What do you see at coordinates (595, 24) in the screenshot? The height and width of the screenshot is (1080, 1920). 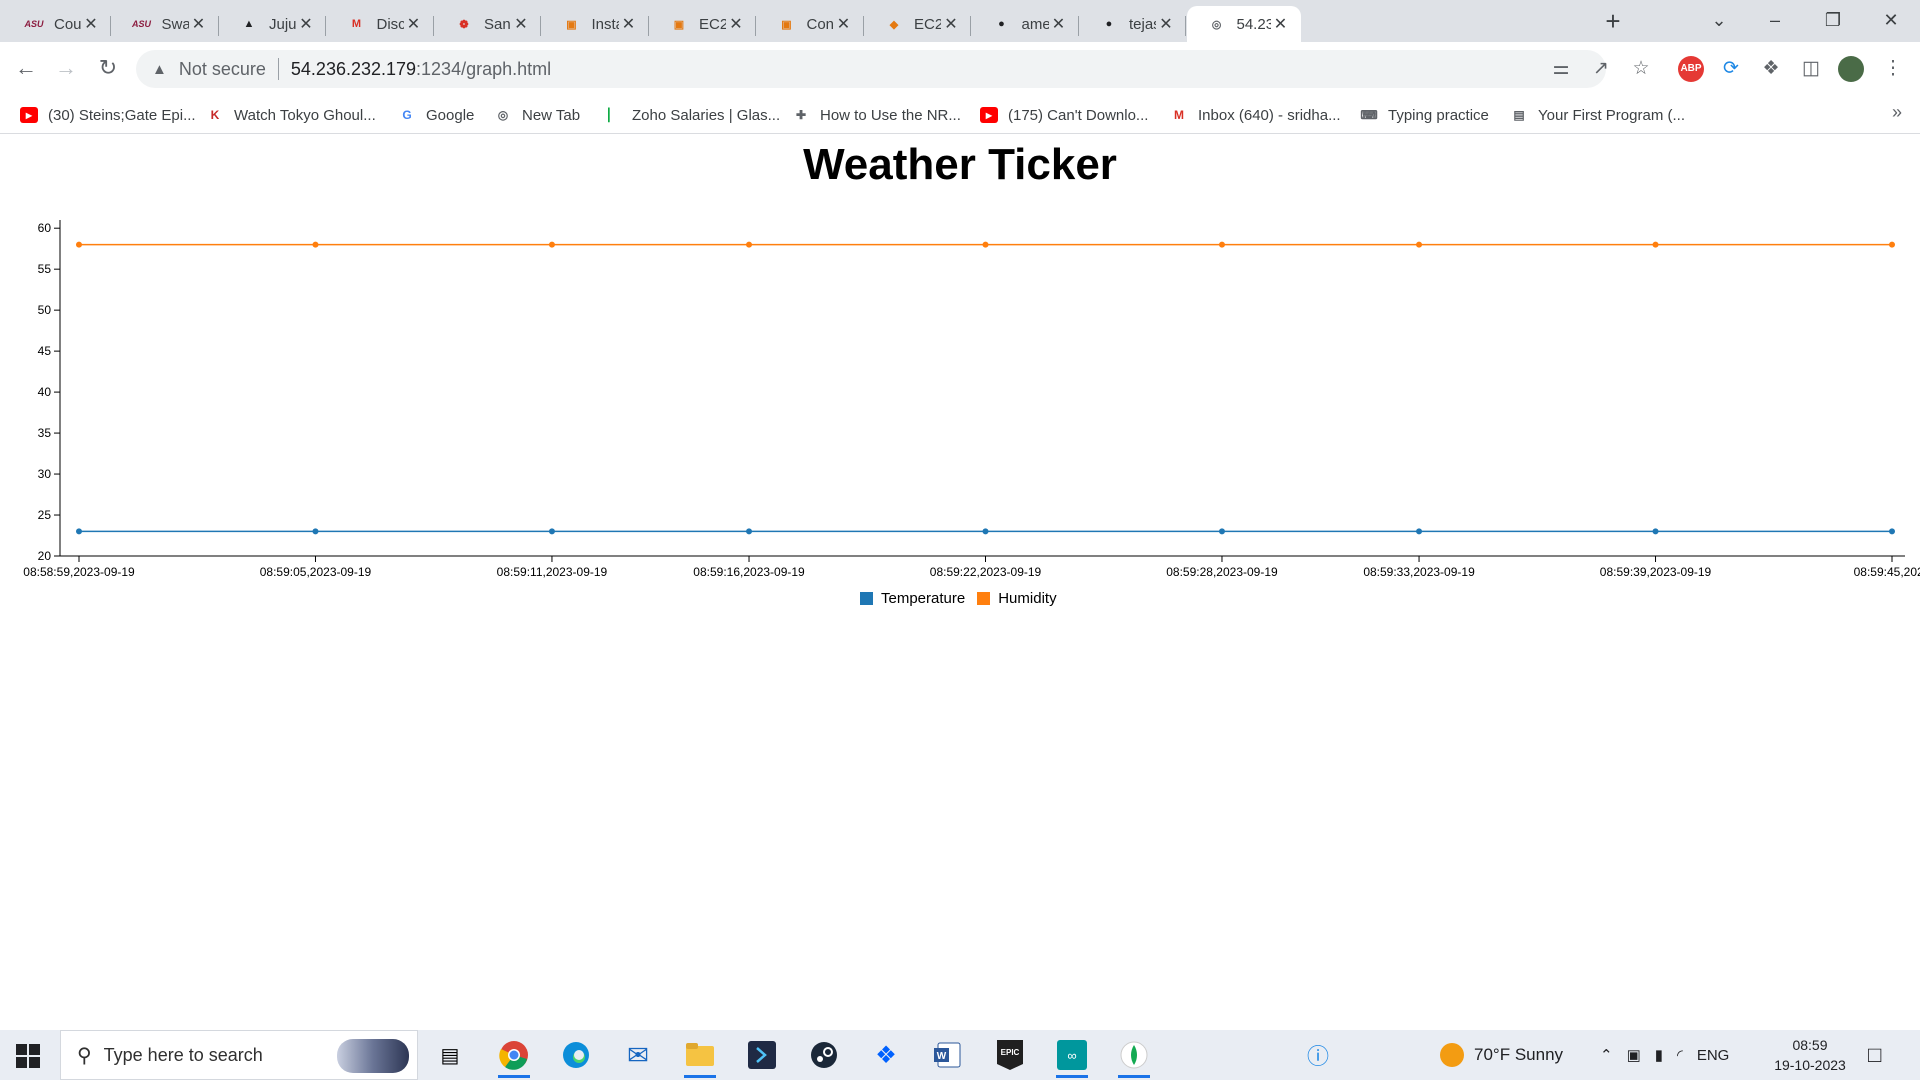 I see `tab-5: ▣ Instanc✕` at bounding box center [595, 24].